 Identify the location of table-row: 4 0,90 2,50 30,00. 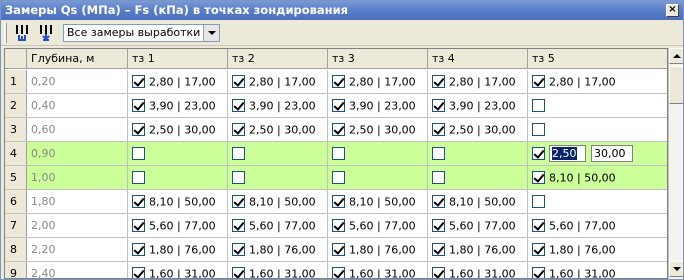
(336, 154).